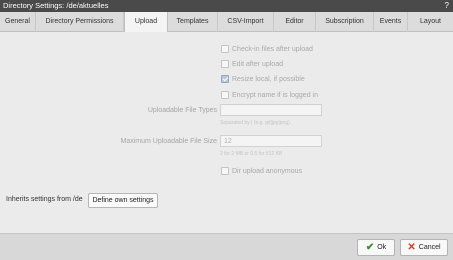 The width and height of the screenshot is (453, 260). I want to click on tab-editor: Editor, so click(295, 22).